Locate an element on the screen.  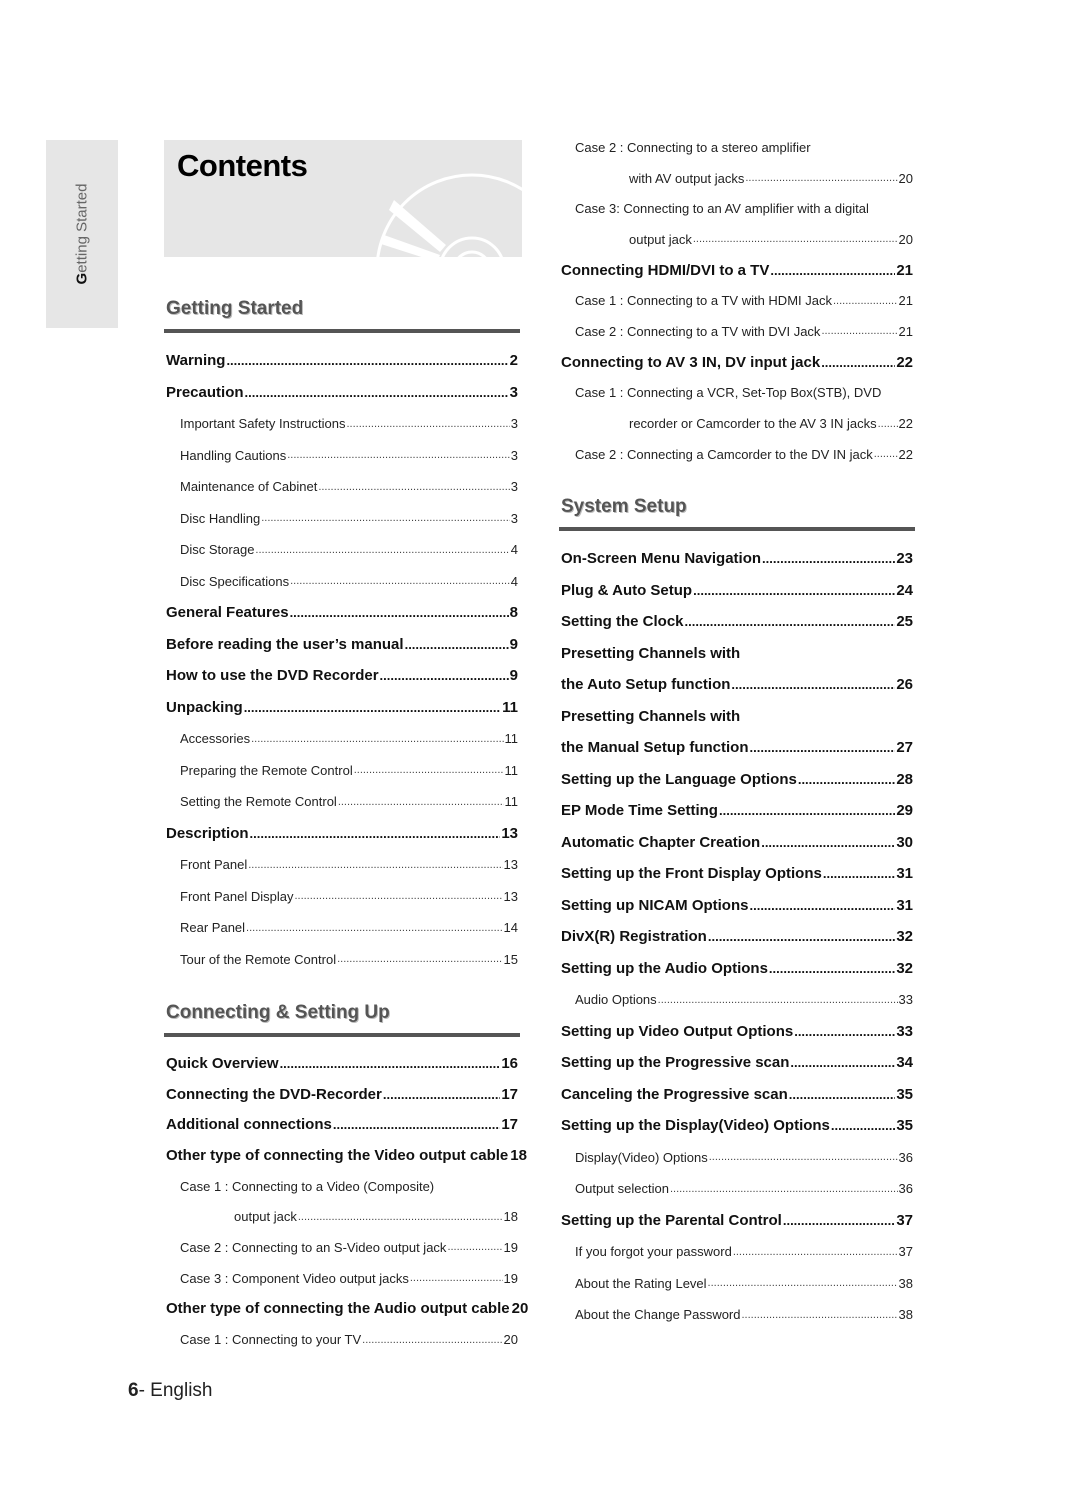
toc-entry: How to use the DVD Recorder 9 is located at coordinates (342, 676).